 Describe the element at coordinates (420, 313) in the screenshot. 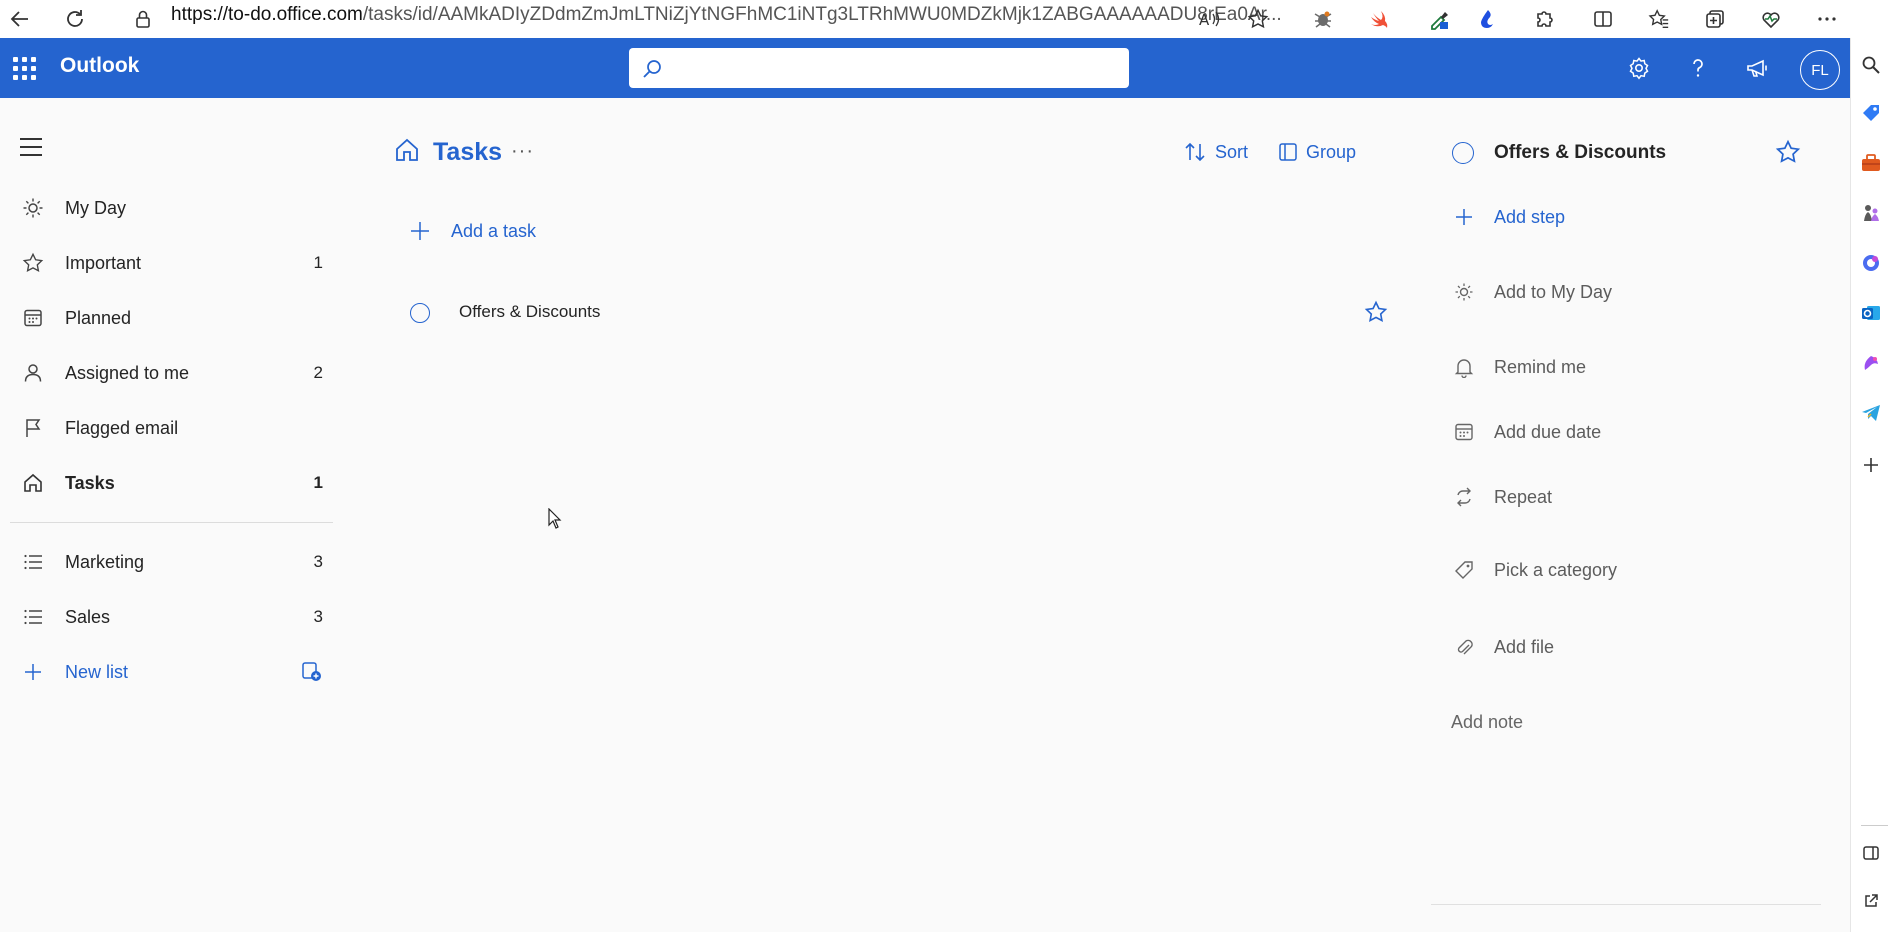

I see `task-complete-checkbox` at that location.